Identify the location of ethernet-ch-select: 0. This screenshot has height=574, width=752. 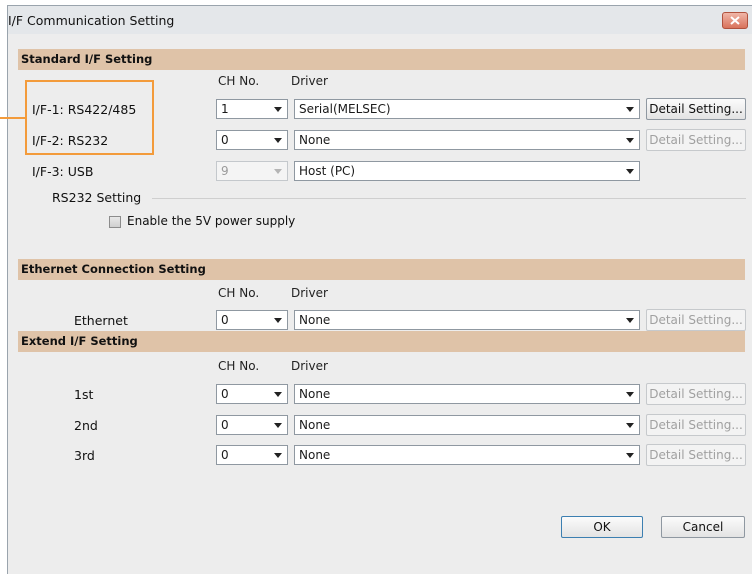
(252, 320).